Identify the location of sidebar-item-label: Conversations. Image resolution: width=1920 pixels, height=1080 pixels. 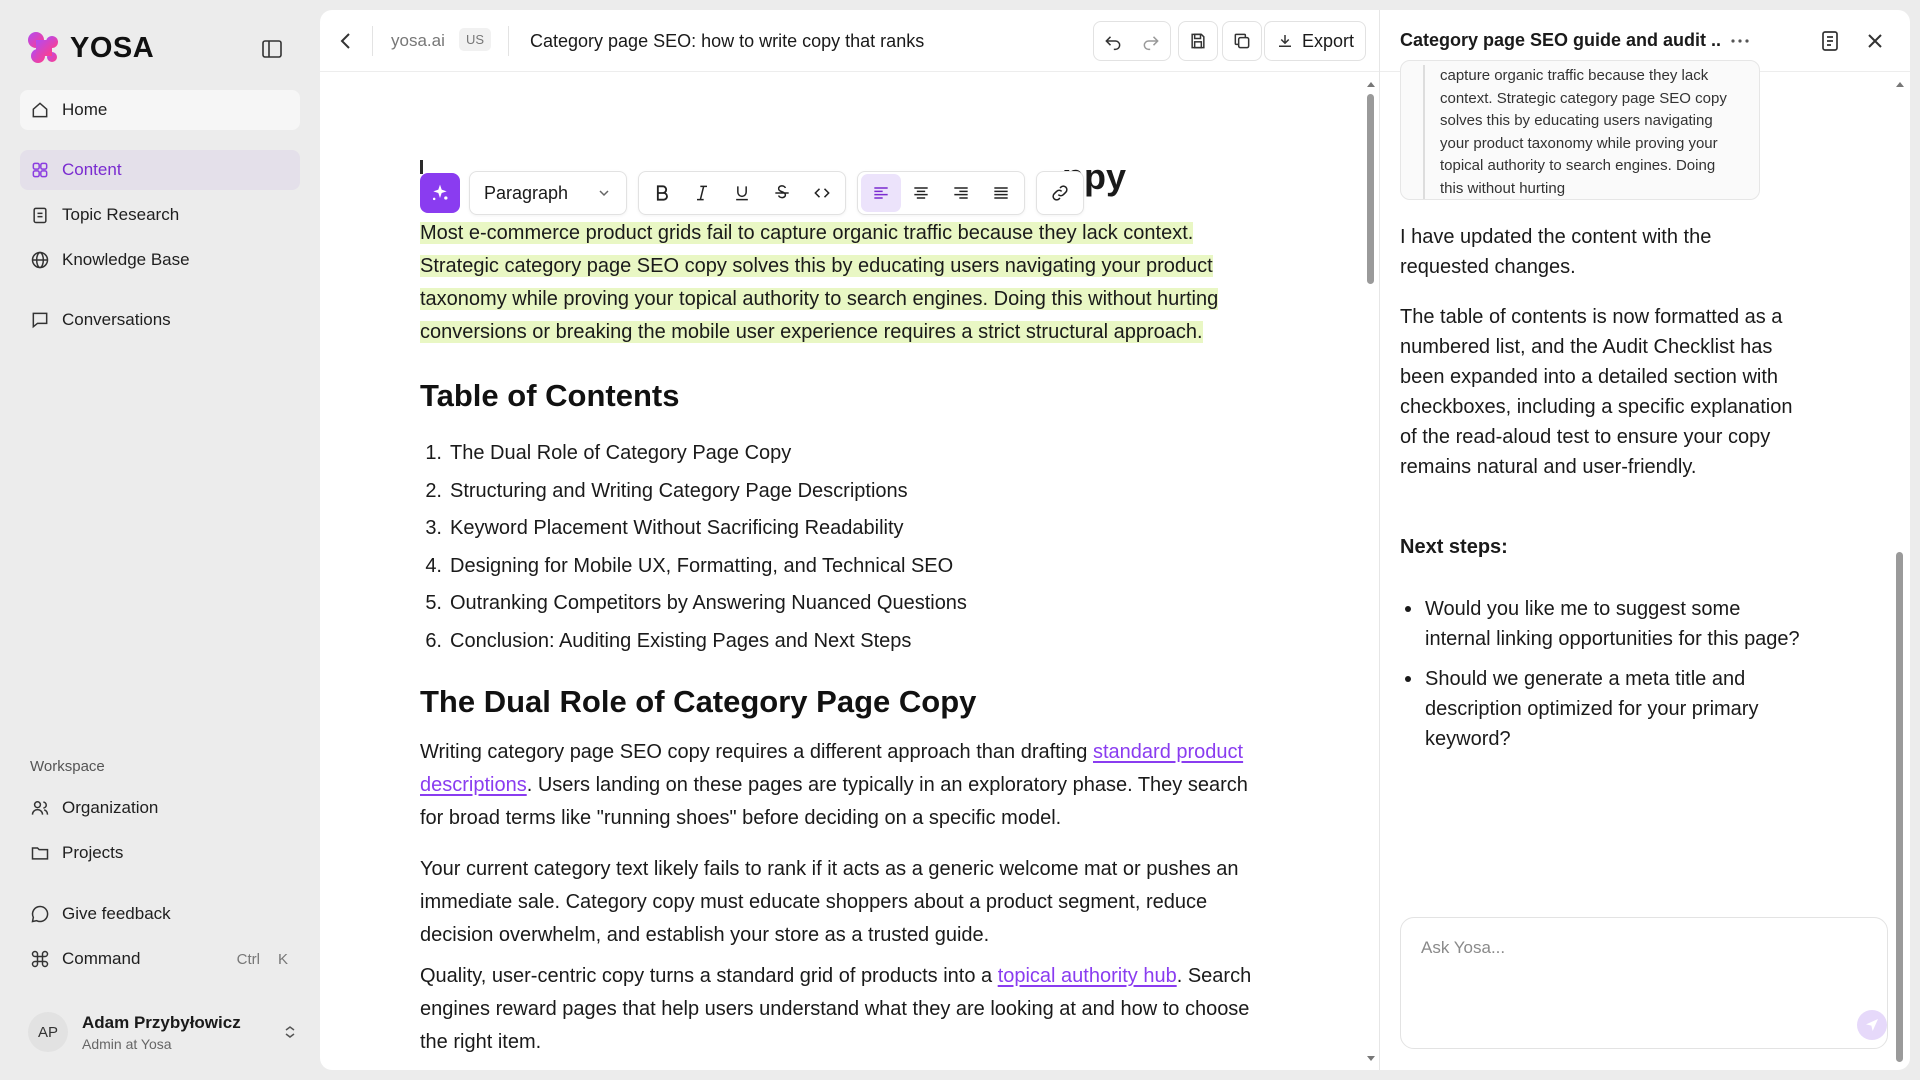
(116, 319).